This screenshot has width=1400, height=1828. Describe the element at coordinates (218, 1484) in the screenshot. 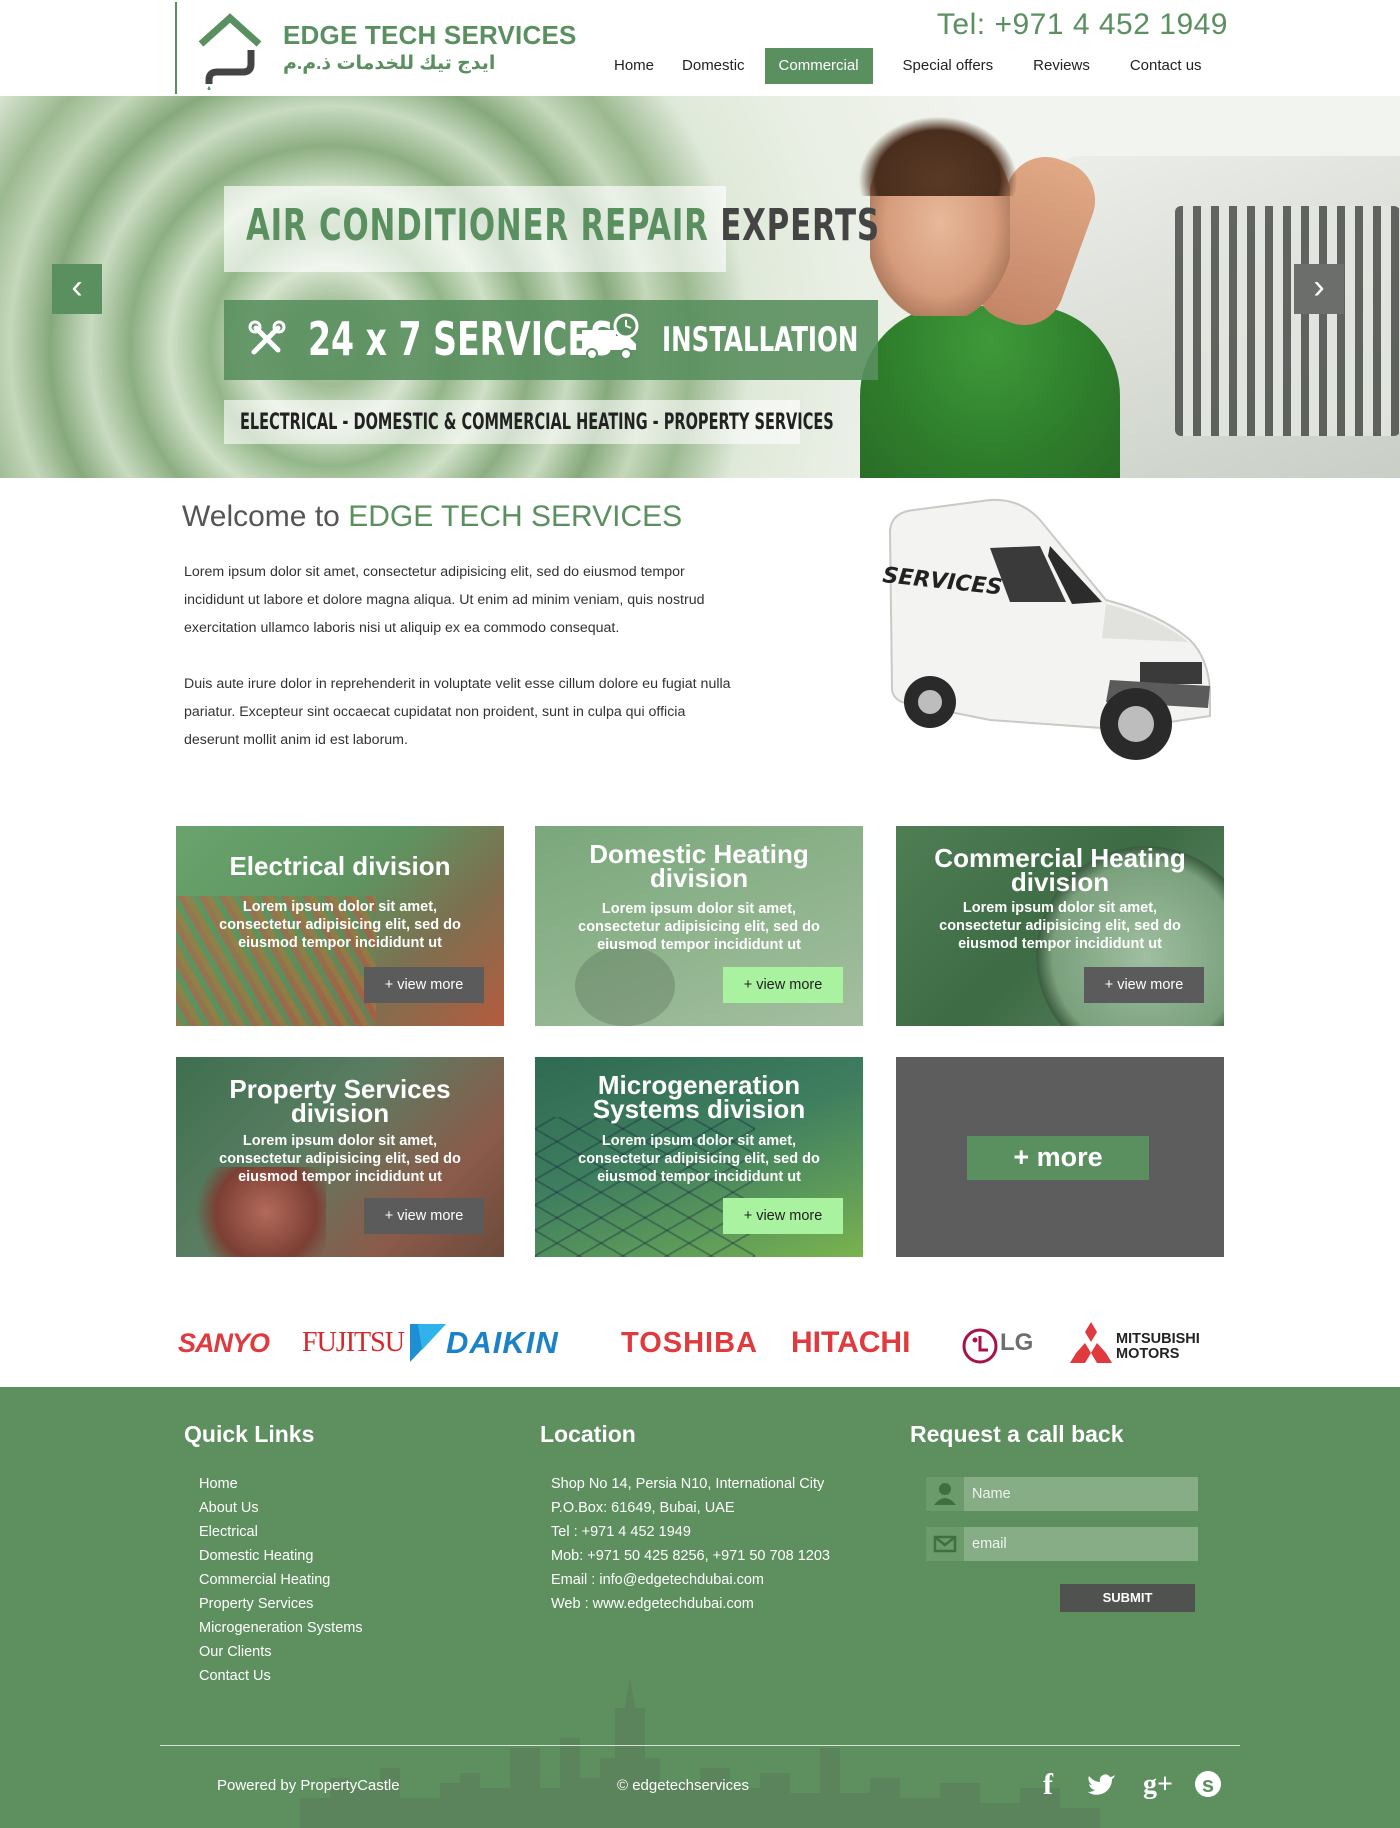

I see `footer-link-home: Home` at that location.